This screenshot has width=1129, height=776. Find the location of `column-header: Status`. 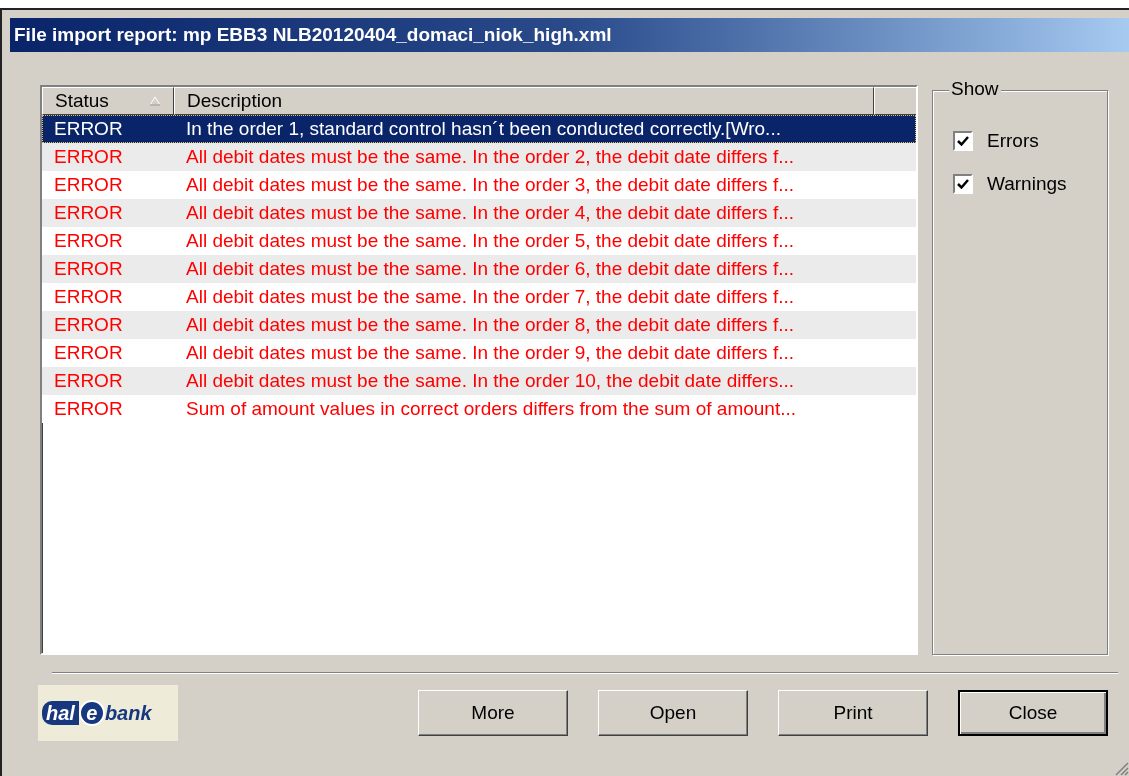

column-header: Status is located at coordinates (108, 101).